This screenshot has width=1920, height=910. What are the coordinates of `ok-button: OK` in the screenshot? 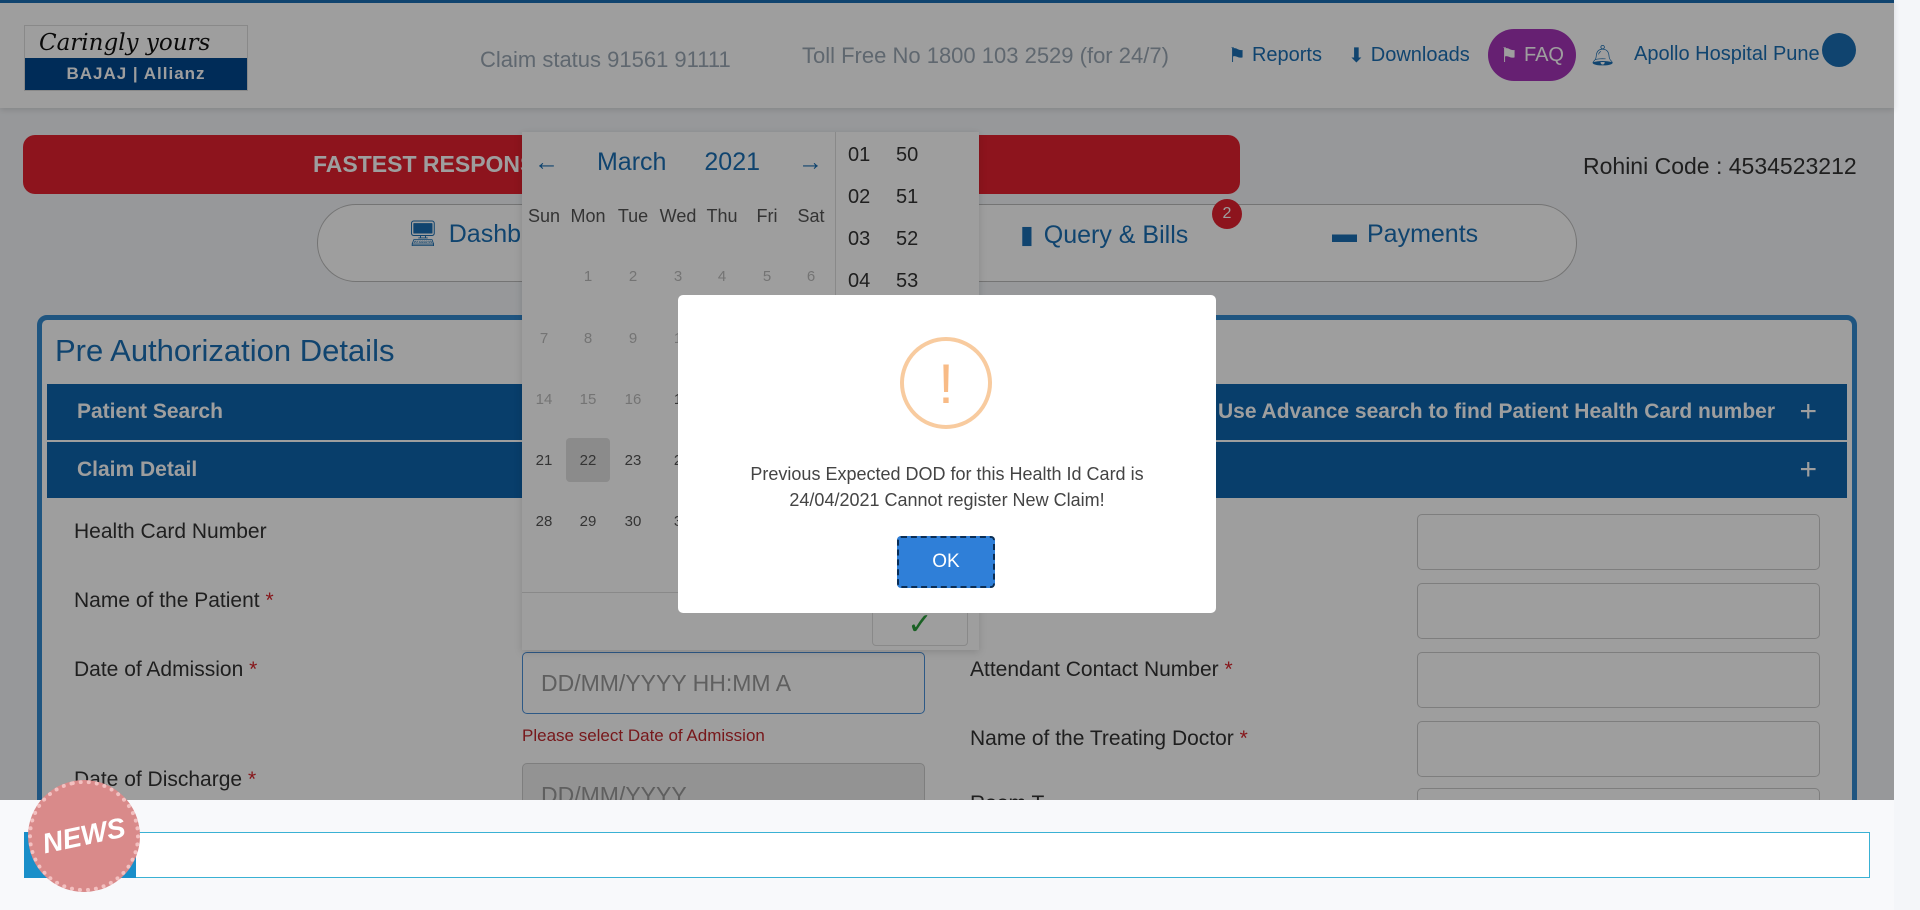 It's located at (946, 562).